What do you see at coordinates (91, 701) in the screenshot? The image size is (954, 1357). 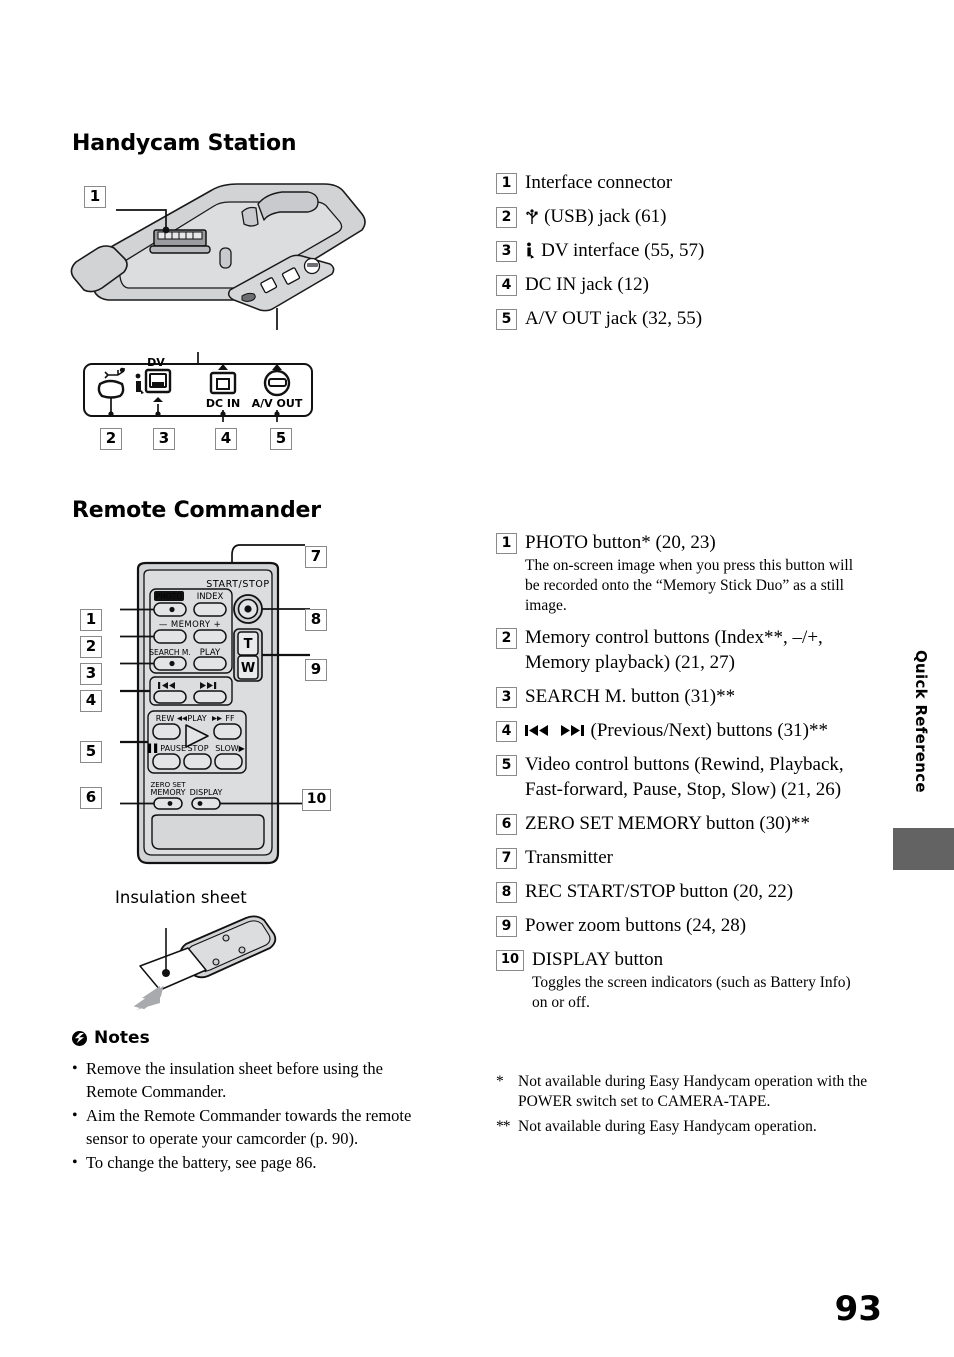 I see `callout-remote-4: 4` at bounding box center [91, 701].